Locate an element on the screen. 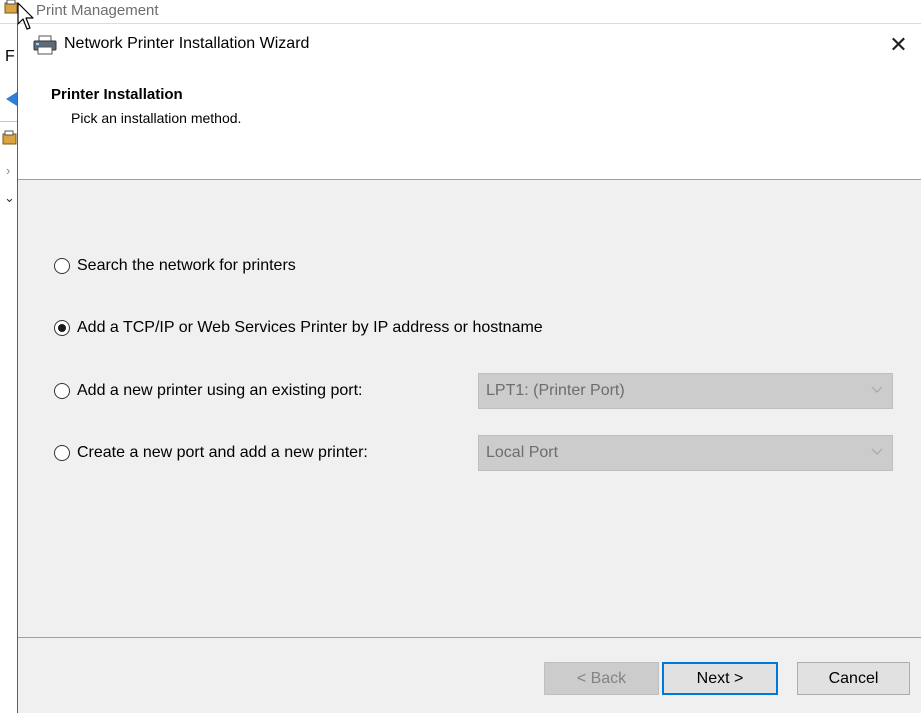 The width and height of the screenshot is (921, 713). print-management-tree-icon is located at coordinates (9, 137).